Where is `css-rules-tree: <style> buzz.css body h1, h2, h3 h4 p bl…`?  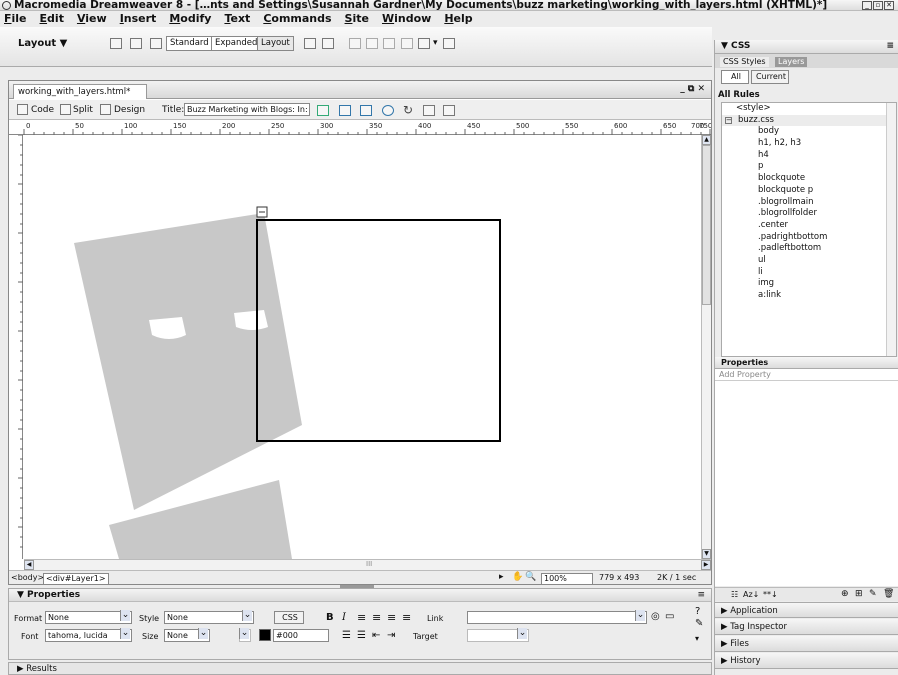 css-rules-tree: <style> buzz.css body h1, h2, h3 h4 p bl… is located at coordinates (809, 229).